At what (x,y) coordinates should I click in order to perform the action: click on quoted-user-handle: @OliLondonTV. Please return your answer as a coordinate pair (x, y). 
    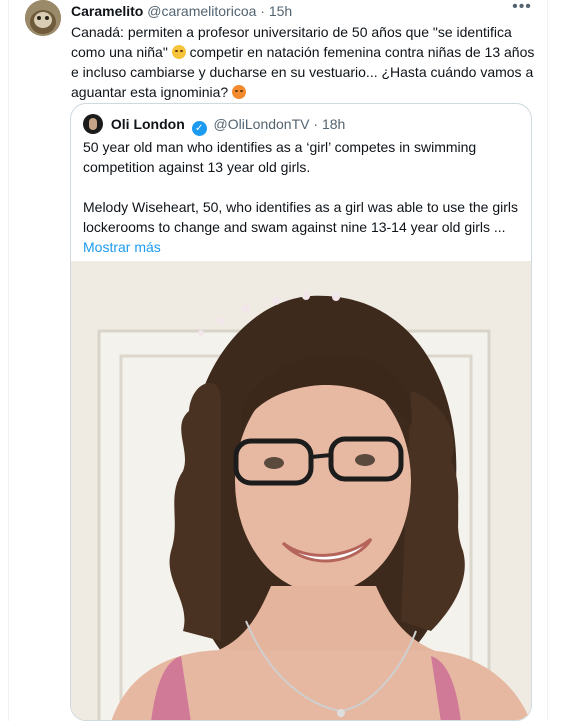
    Looking at the image, I should click on (262, 124).